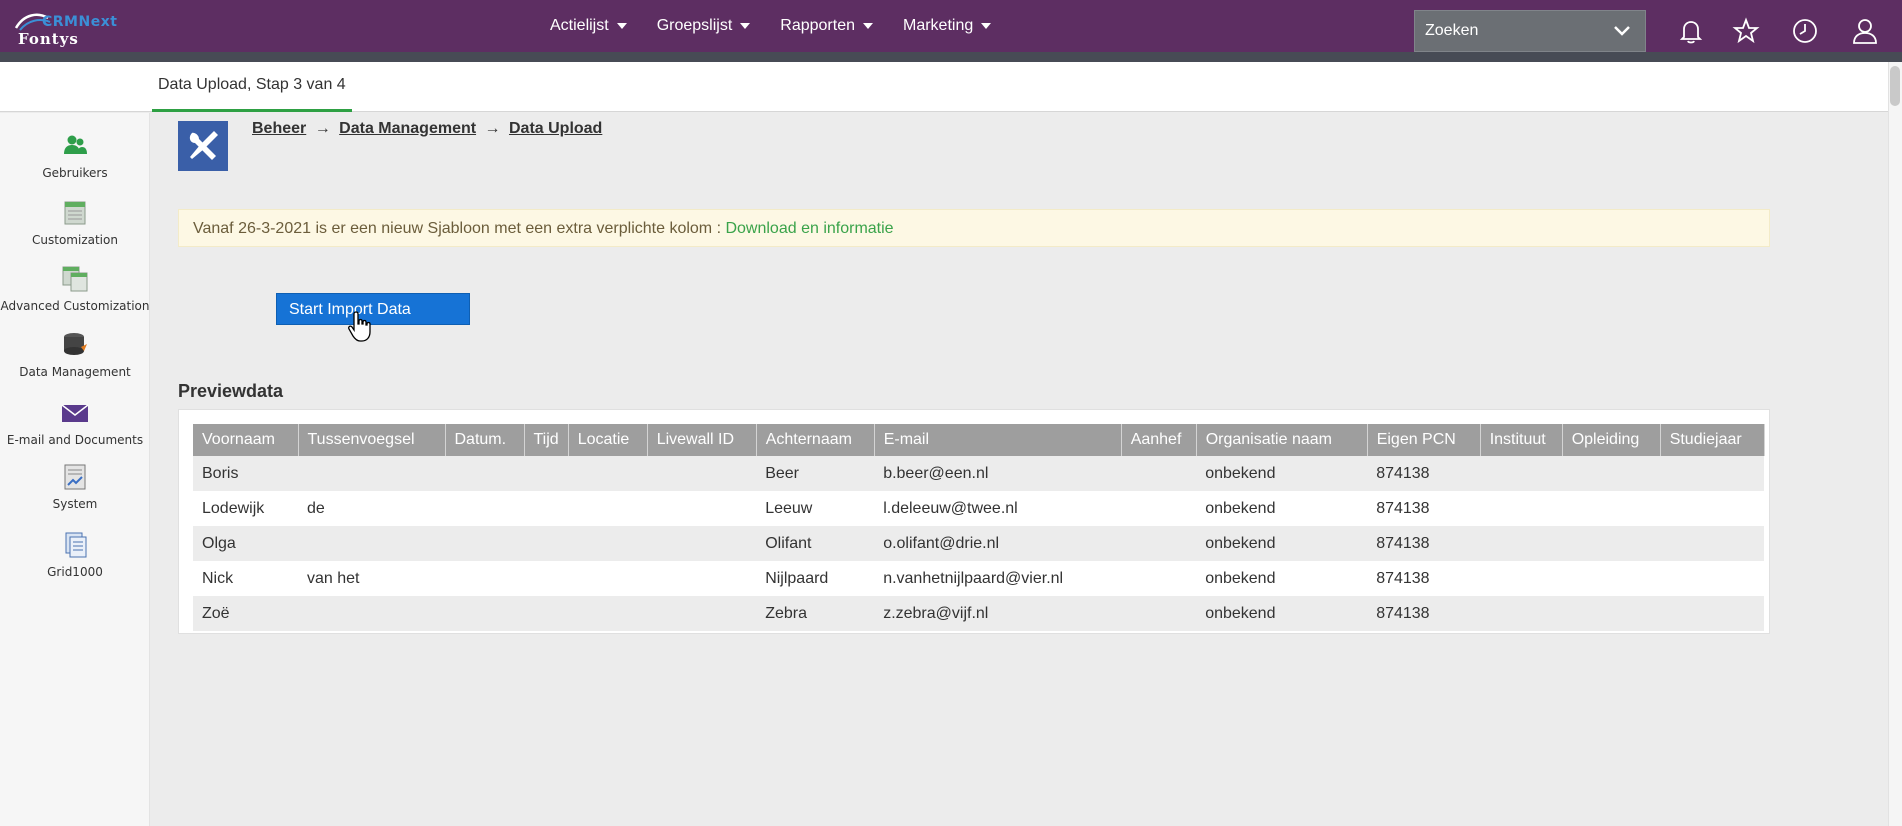  Describe the element at coordinates (1424, 440) in the screenshot. I see `column-header: Eigen PCN` at that location.